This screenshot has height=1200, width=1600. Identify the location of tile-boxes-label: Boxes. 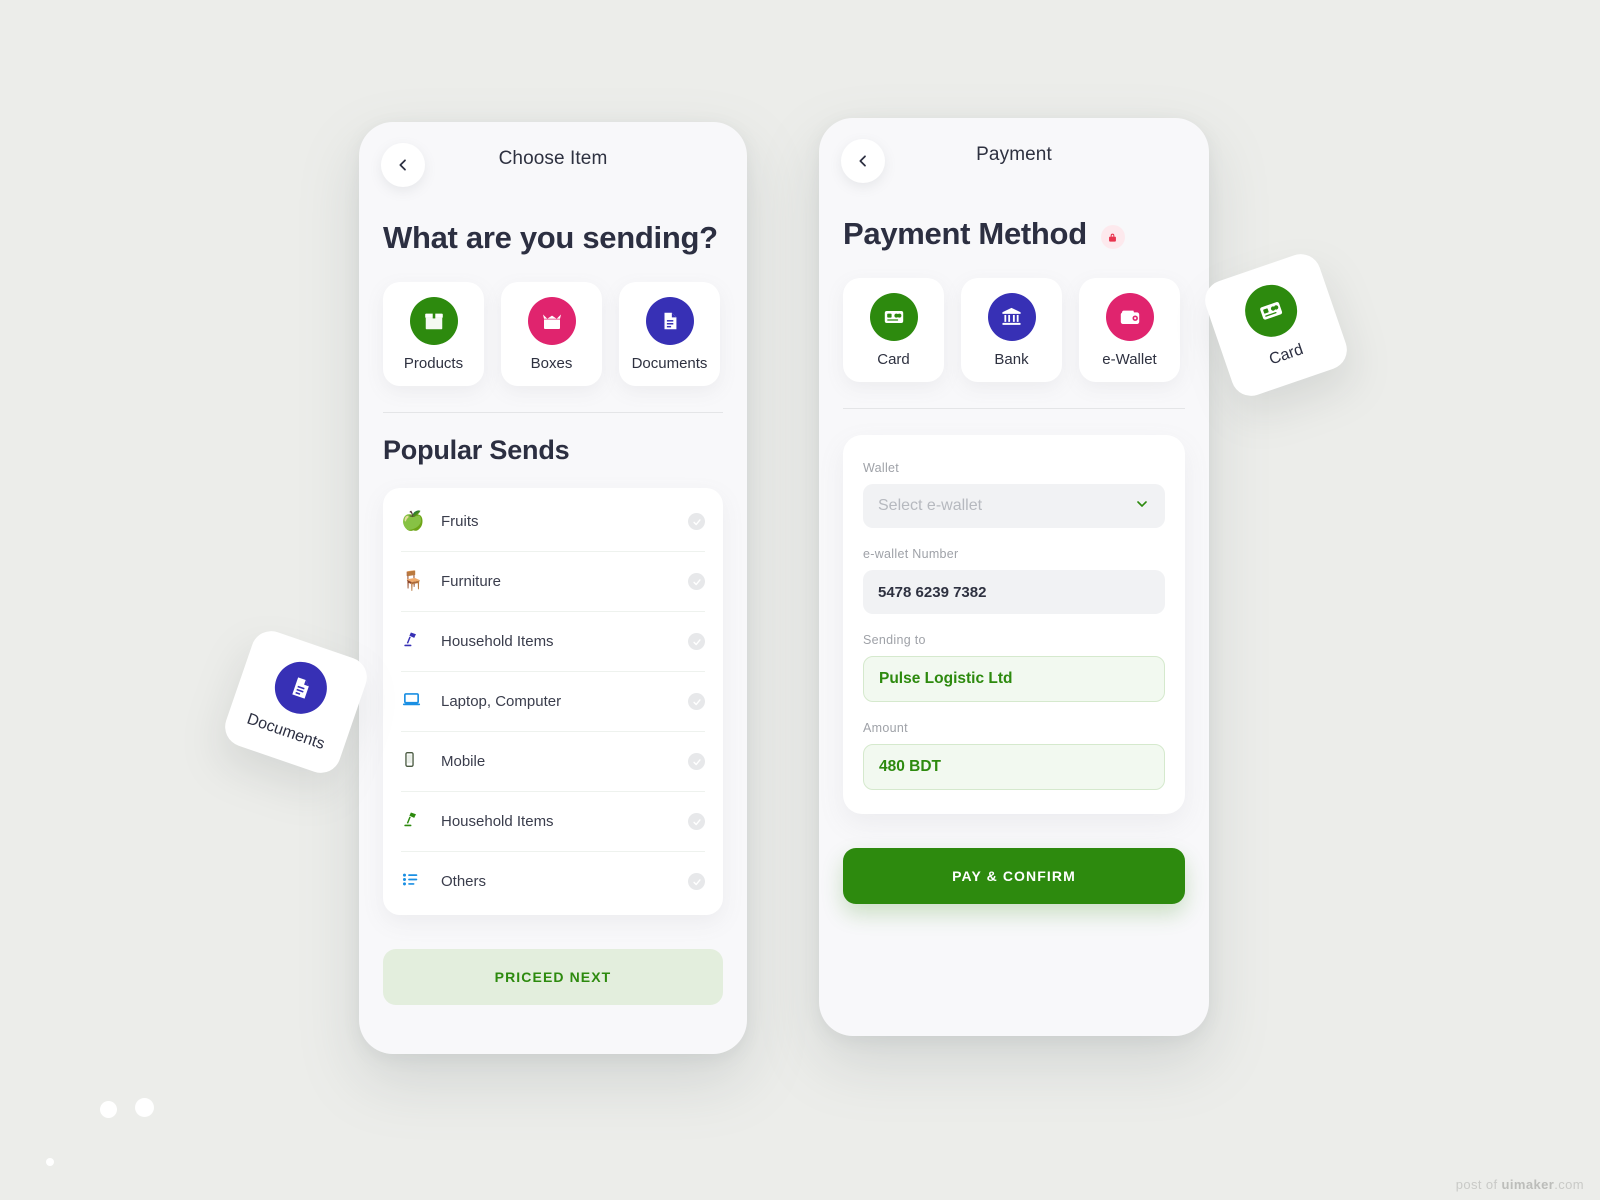
(551, 363).